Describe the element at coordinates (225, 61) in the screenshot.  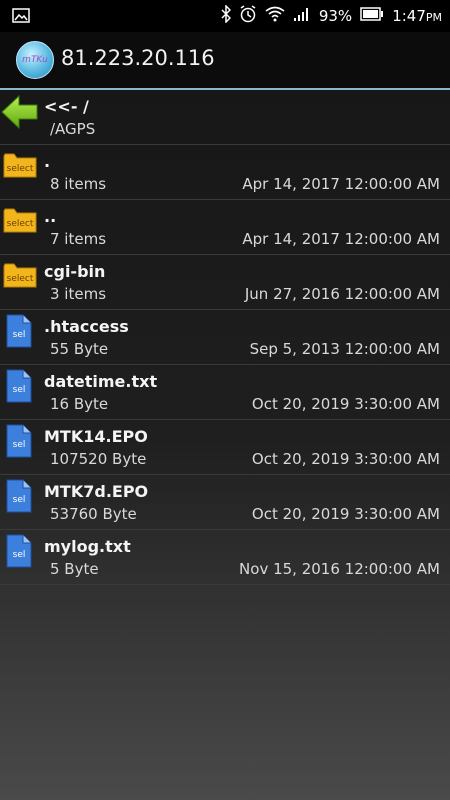
I see `app-bar: mTKu 81.223.20.116` at that location.